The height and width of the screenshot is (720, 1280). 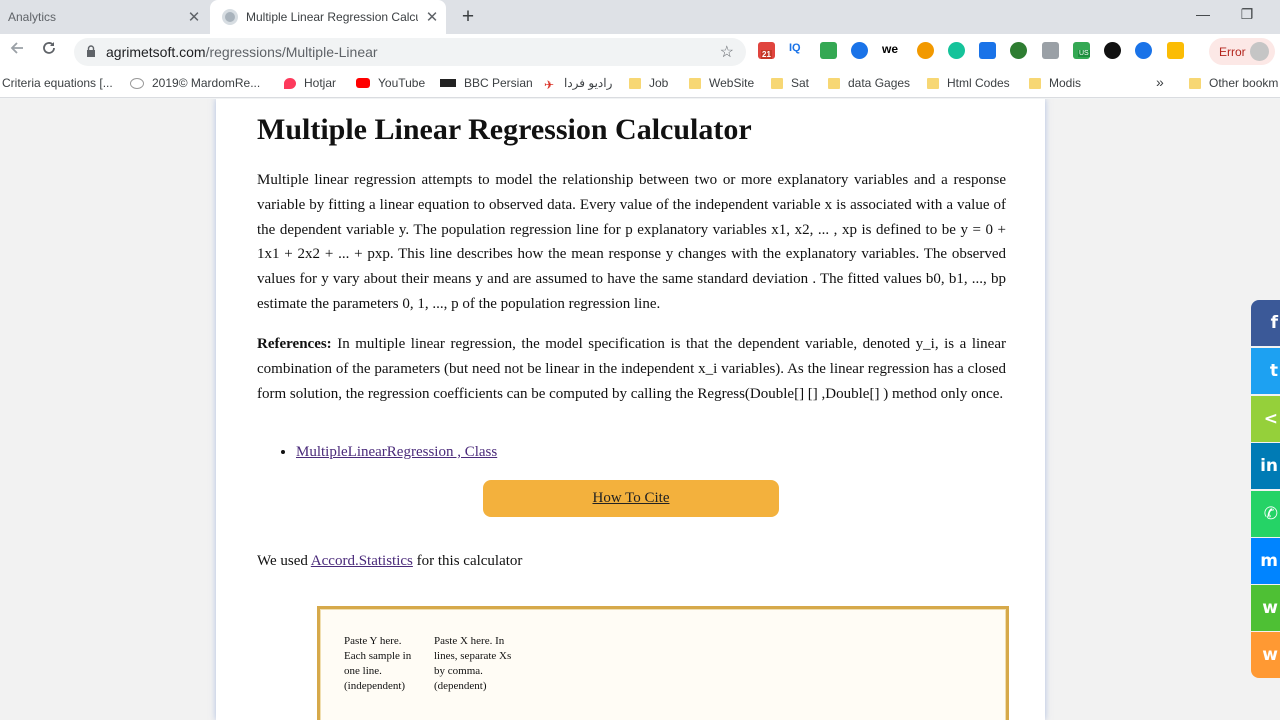 What do you see at coordinates (320, 83) in the screenshot?
I see `bookmark-label: Hotjar` at bounding box center [320, 83].